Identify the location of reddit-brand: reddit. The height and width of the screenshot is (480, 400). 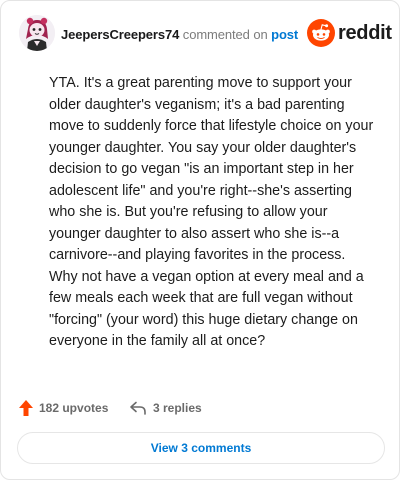
(349, 33).